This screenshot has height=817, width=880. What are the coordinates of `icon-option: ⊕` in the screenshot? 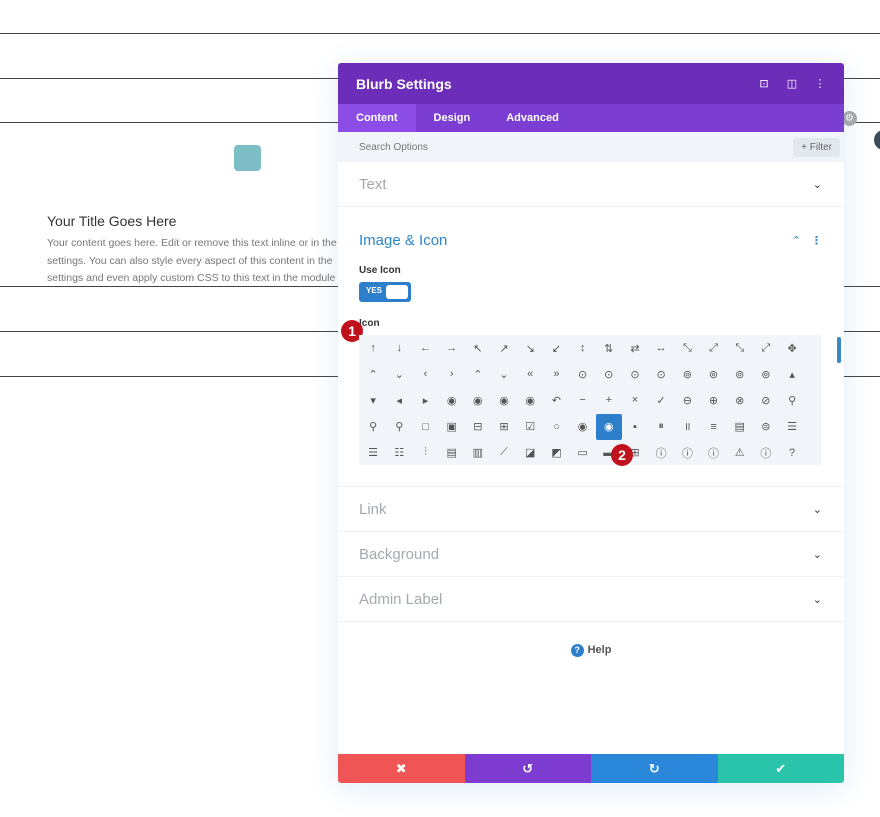 It's located at (713, 400).